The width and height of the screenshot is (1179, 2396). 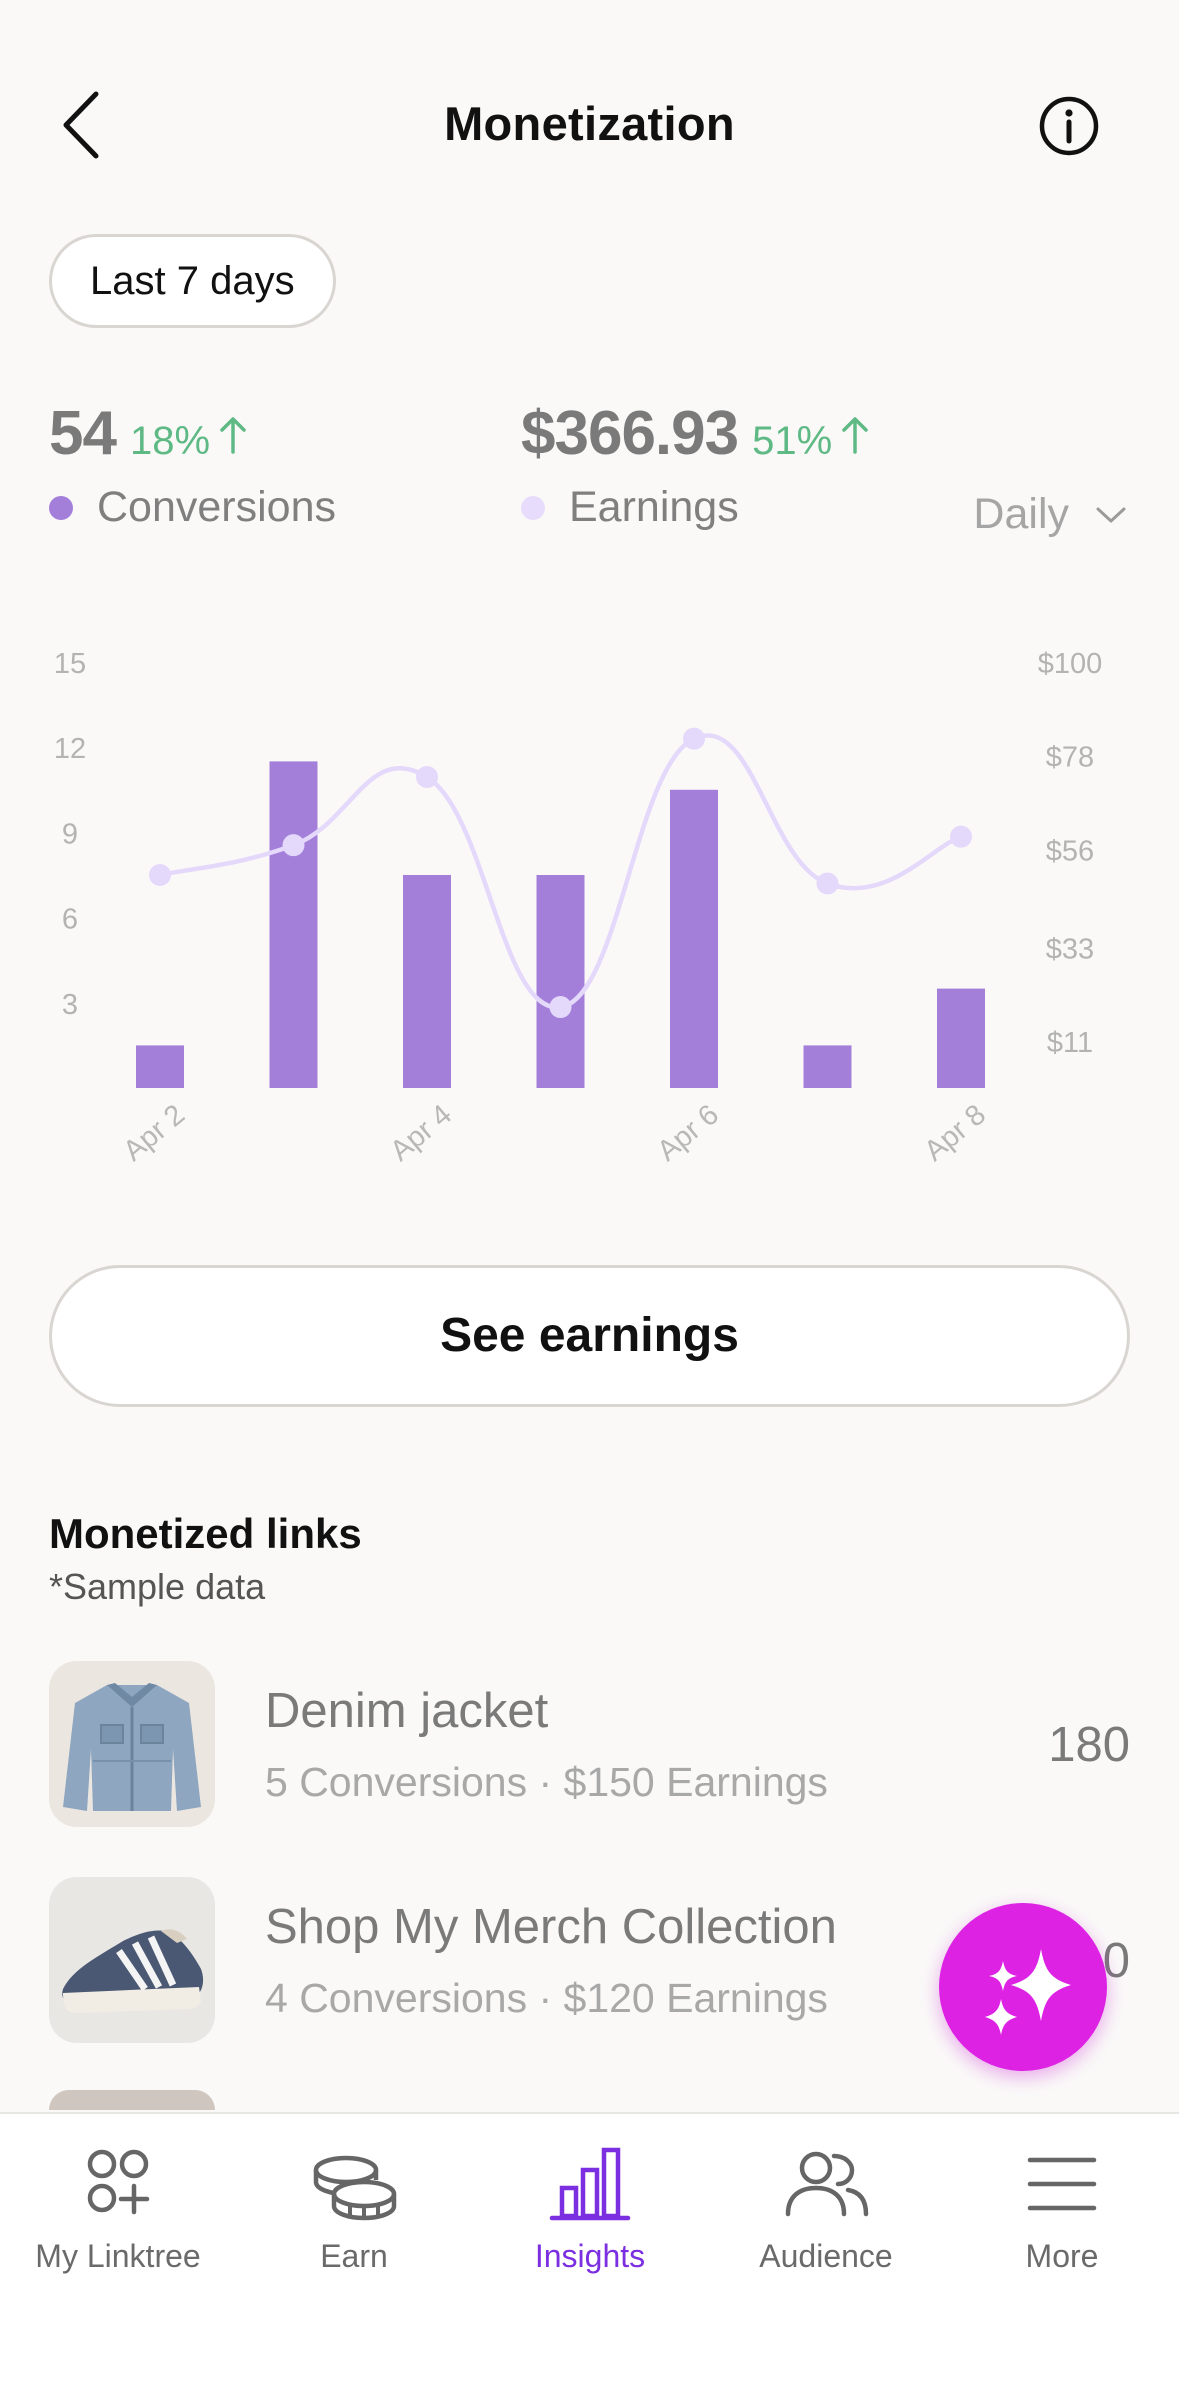 I want to click on conversions-dot, so click(x=61, y=507).